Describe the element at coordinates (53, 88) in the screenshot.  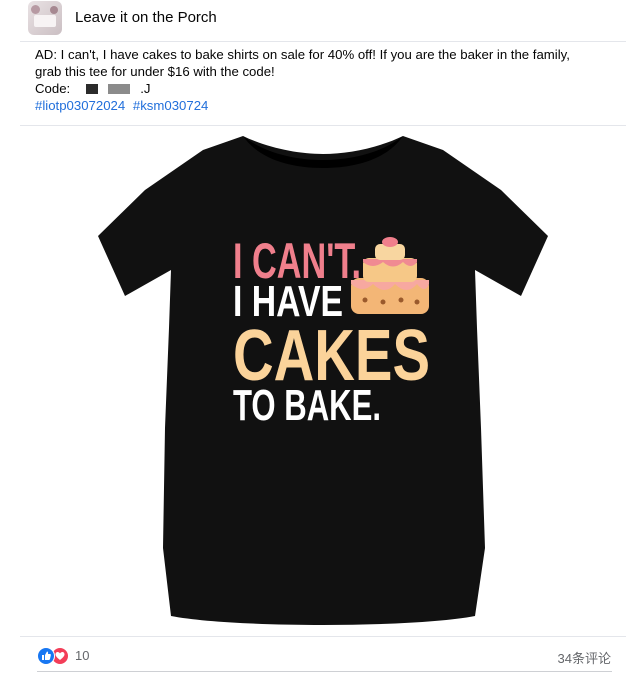
I see `code-label: Code:` at that location.